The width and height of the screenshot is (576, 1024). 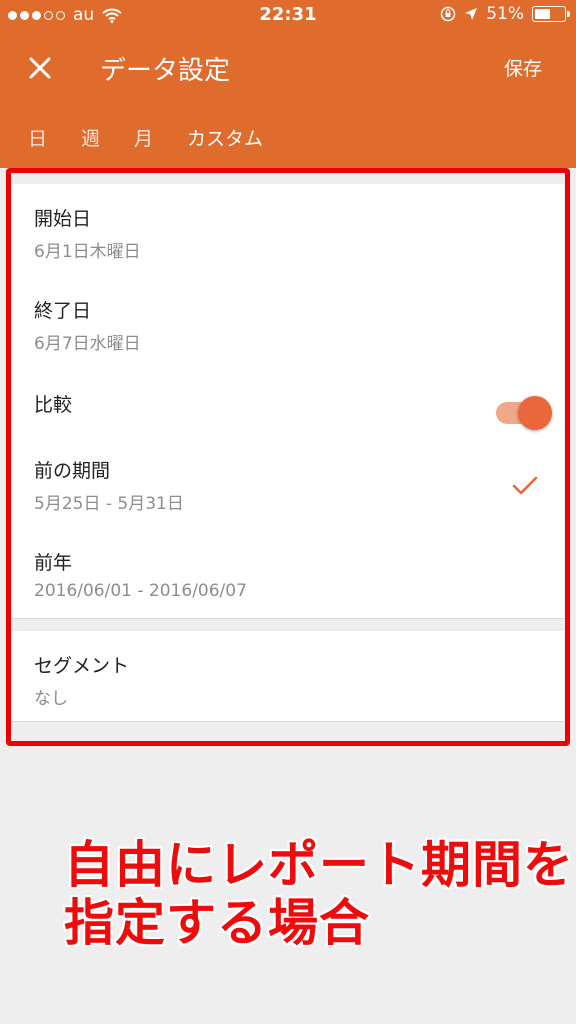 I want to click on previous-period-value: 5月25日 - 5月31日, so click(x=109, y=504).